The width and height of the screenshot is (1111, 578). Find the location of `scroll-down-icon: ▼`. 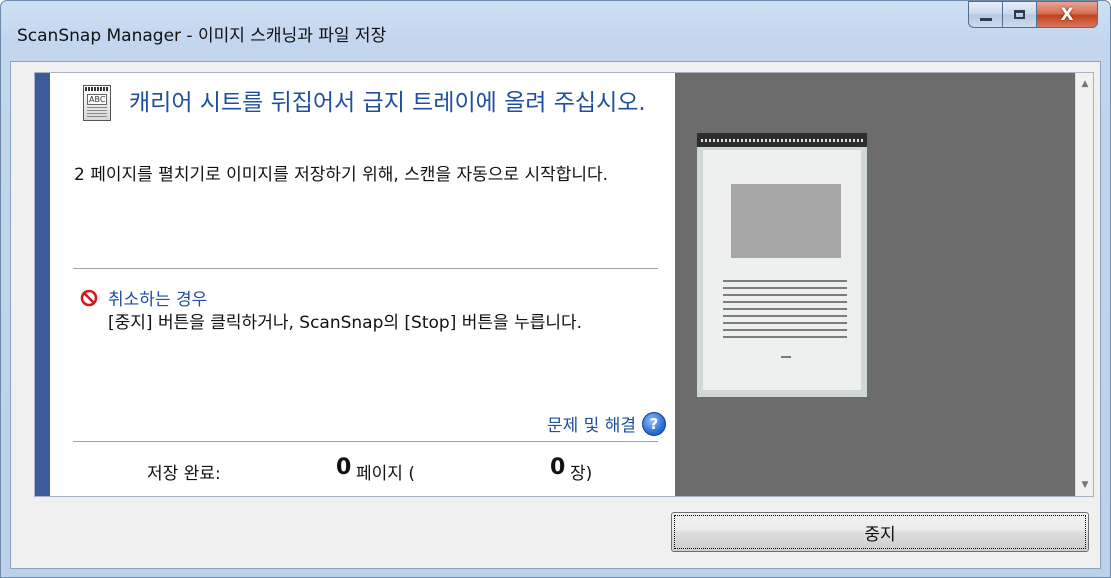

scroll-down-icon: ▼ is located at coordinates (1085, 485).